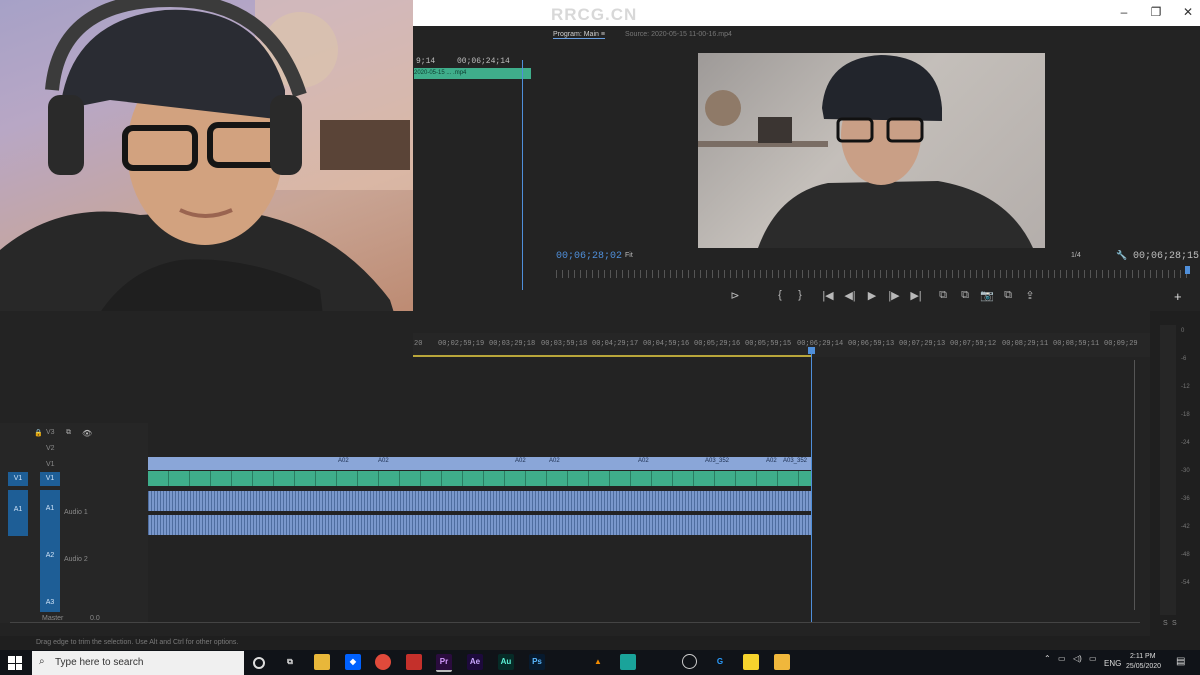  Describe the element at coordinates (1047, 658) in the screenshot. I see `tray-chevron-icon: ⌃` at that location.